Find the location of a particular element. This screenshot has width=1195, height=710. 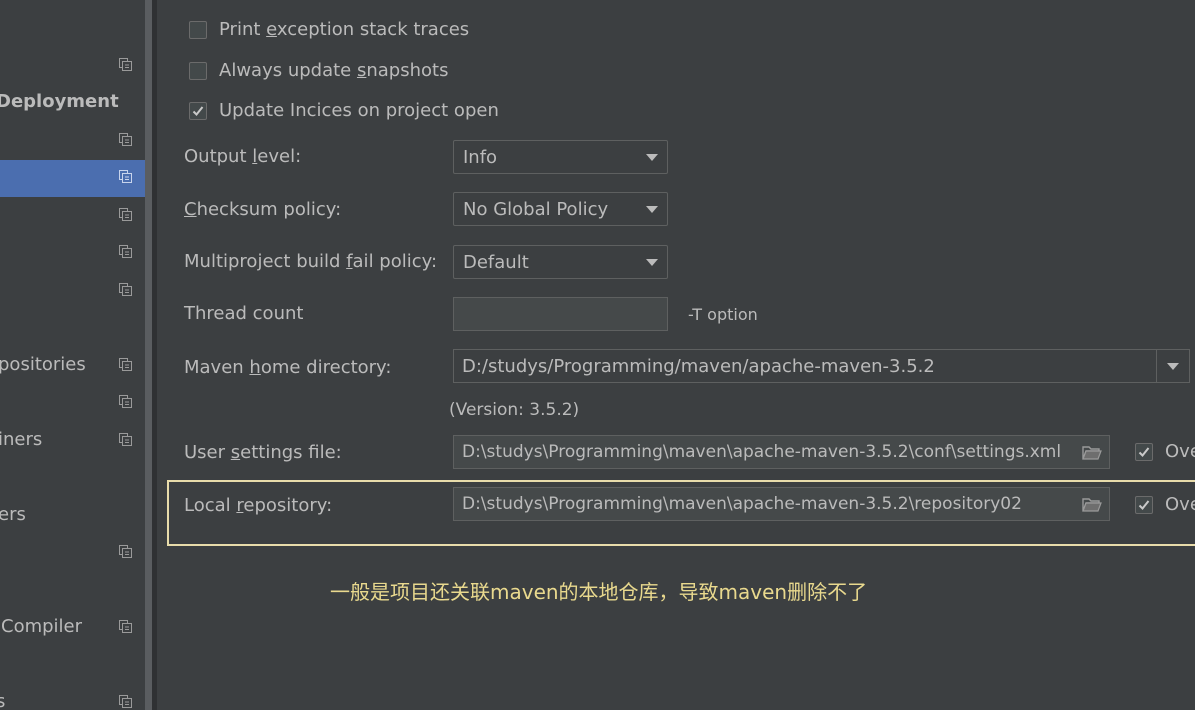

fail-policy-value: Default is located at coordinates (496, 262).